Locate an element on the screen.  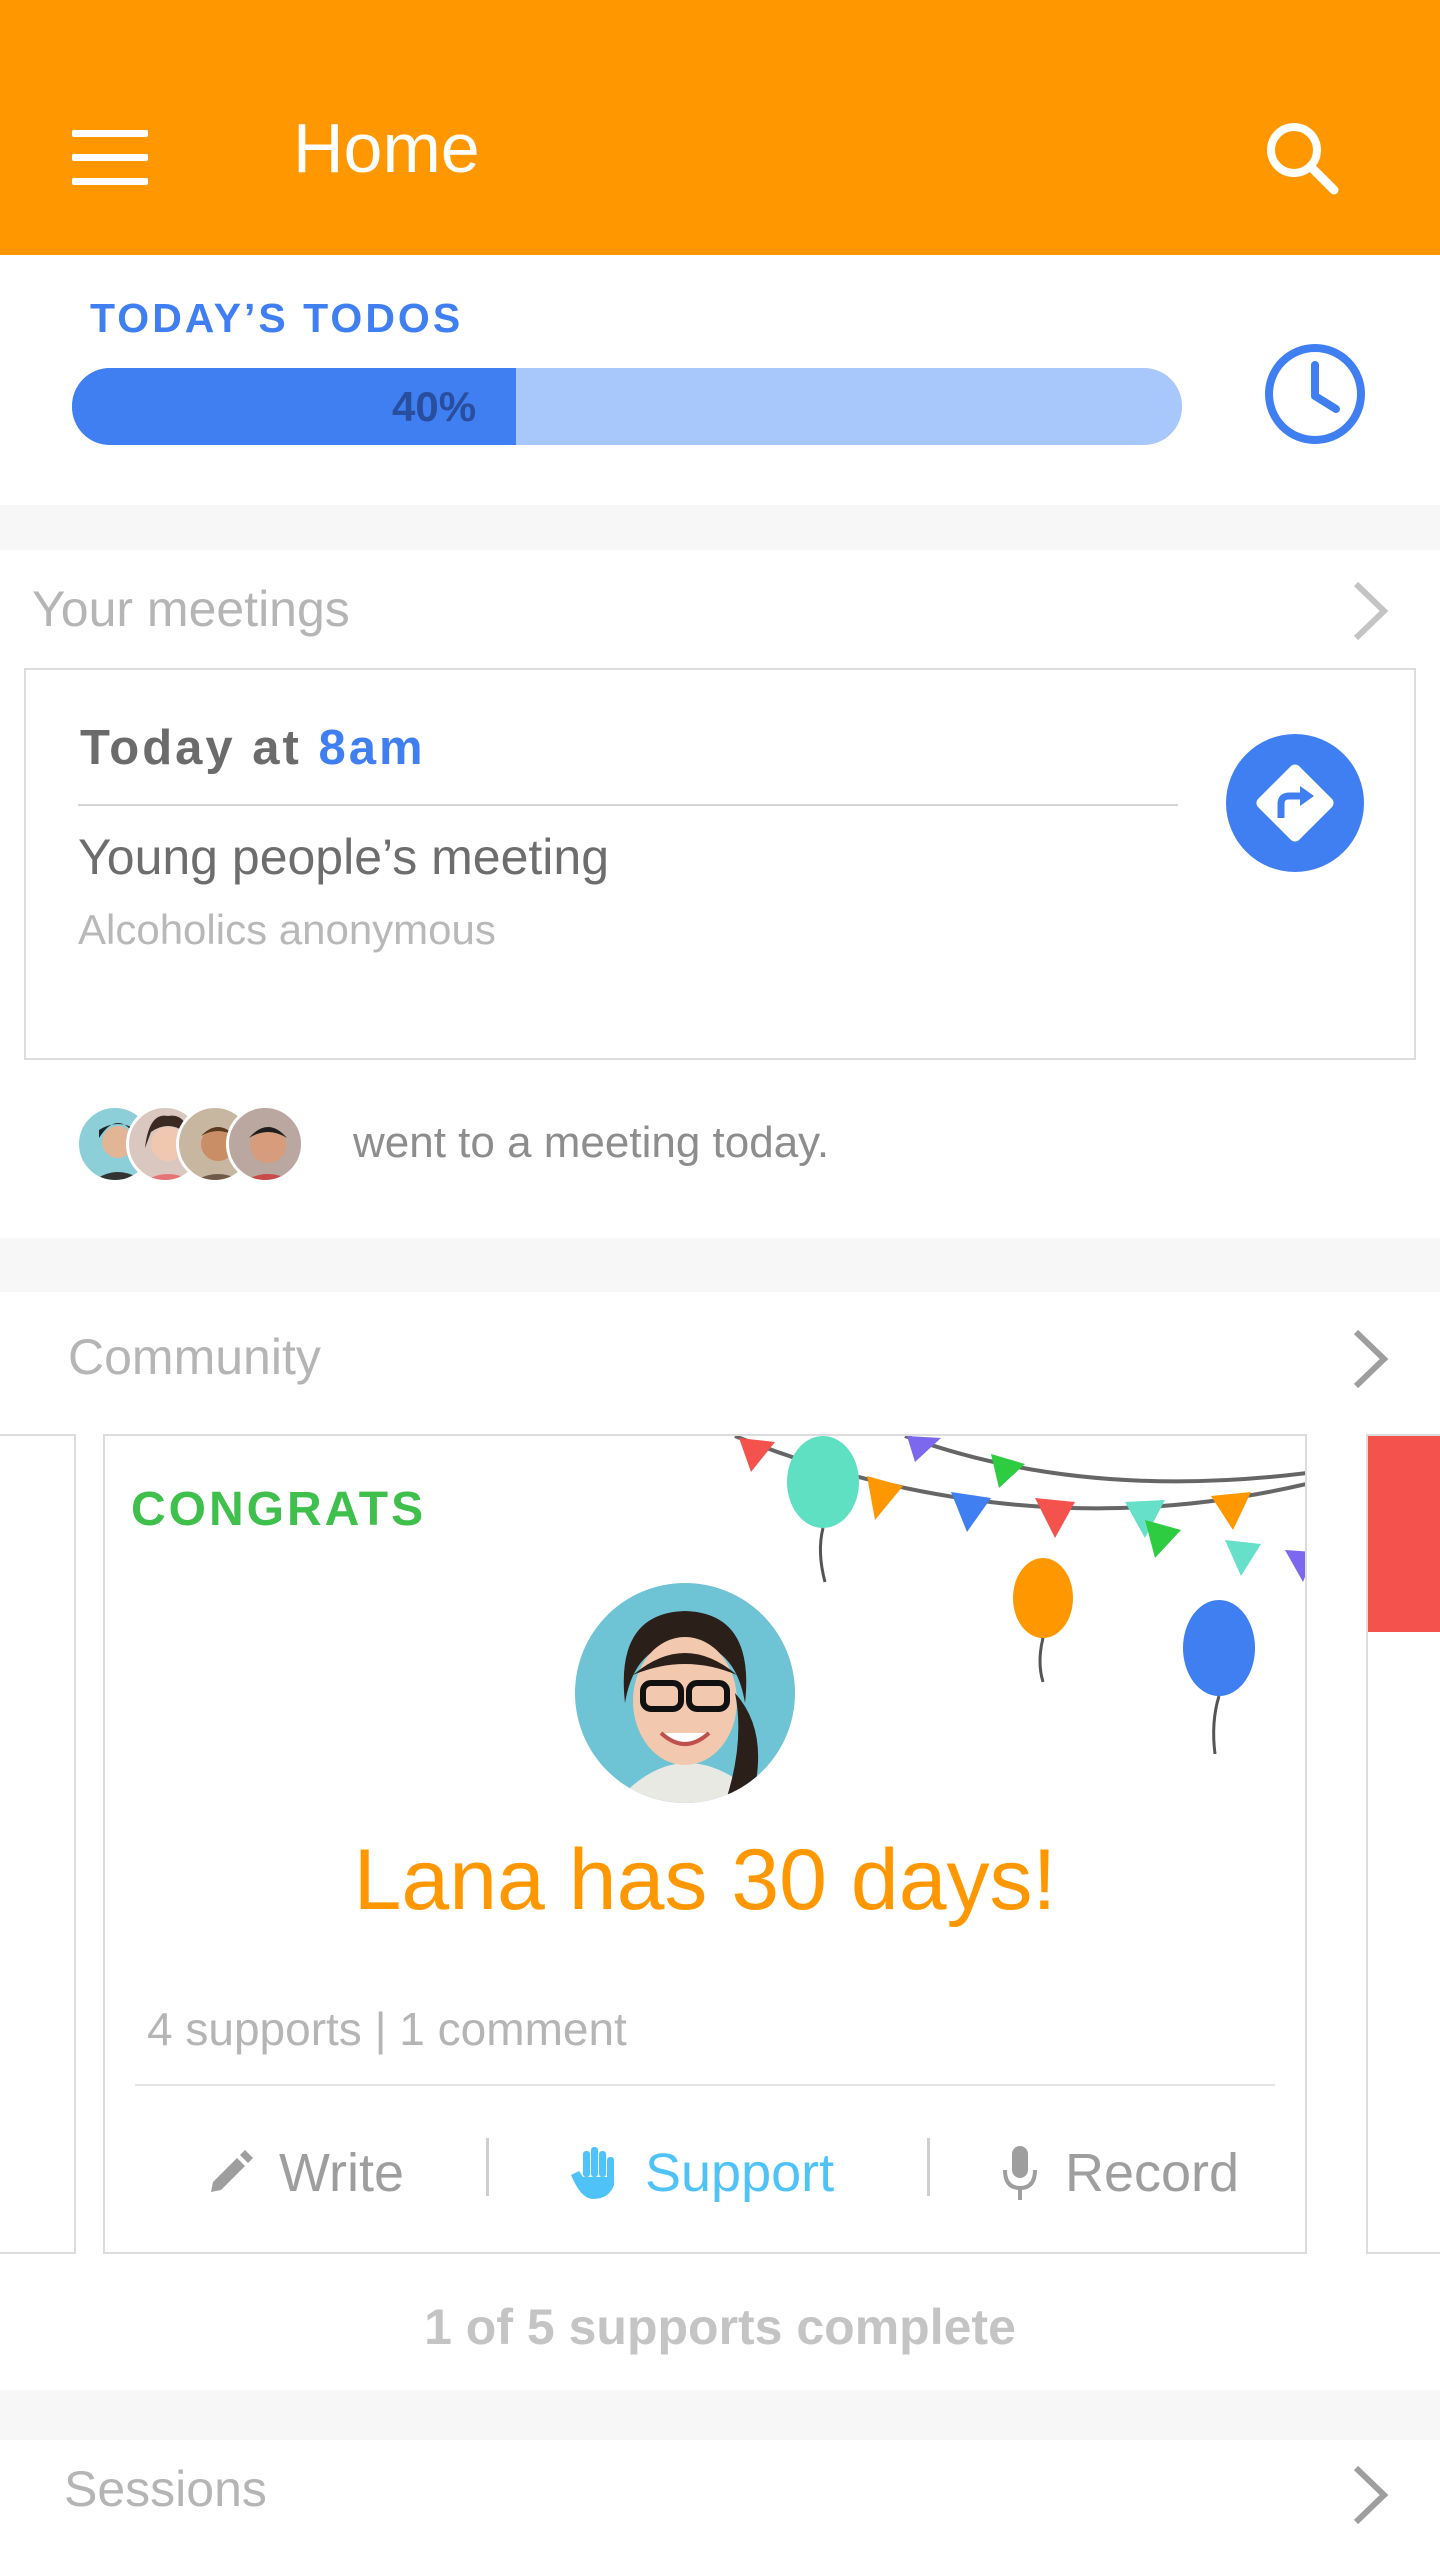
todos-panel: TODAY’S TODOS 40% is located at coordinates (720, 380).